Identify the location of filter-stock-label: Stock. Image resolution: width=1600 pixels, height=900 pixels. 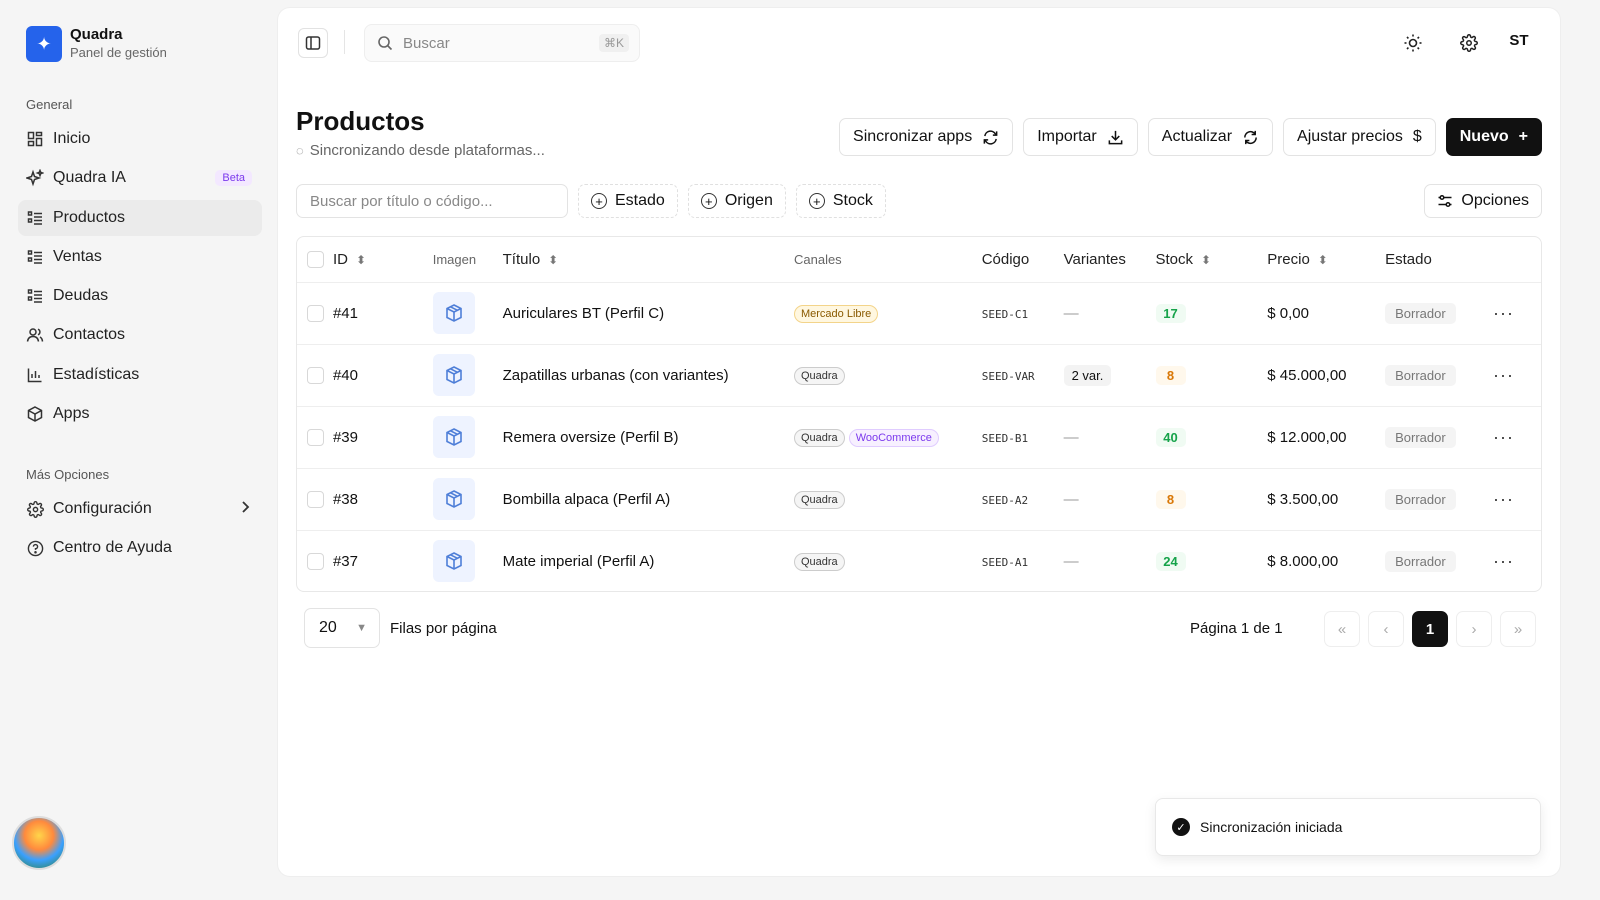
(852, 200).